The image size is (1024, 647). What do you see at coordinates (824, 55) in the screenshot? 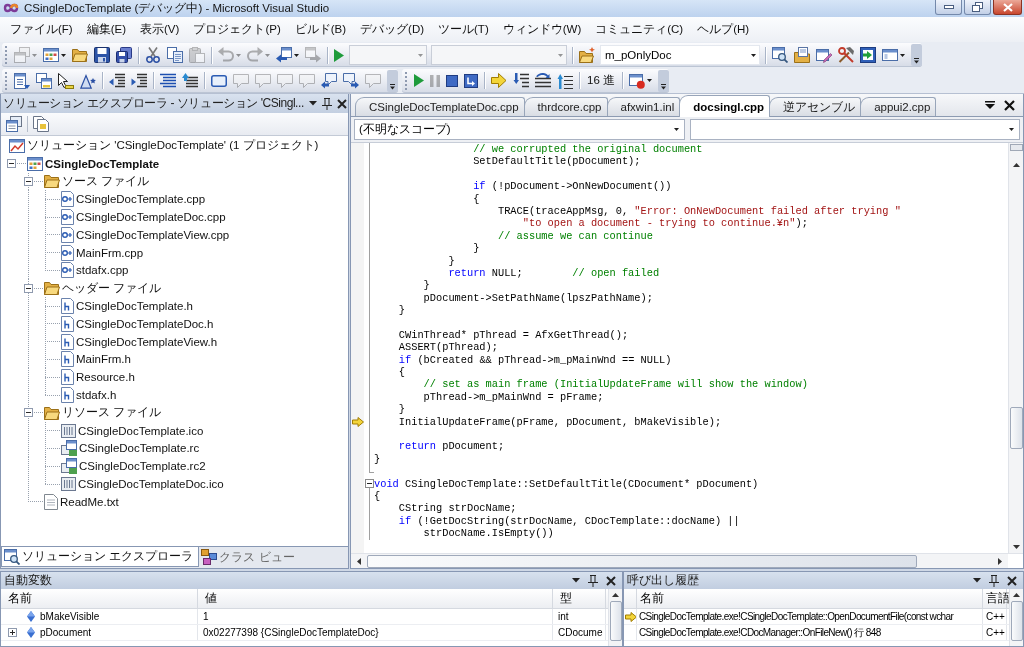
I see `window-pencil-icon` at bounding box center [824, 55].